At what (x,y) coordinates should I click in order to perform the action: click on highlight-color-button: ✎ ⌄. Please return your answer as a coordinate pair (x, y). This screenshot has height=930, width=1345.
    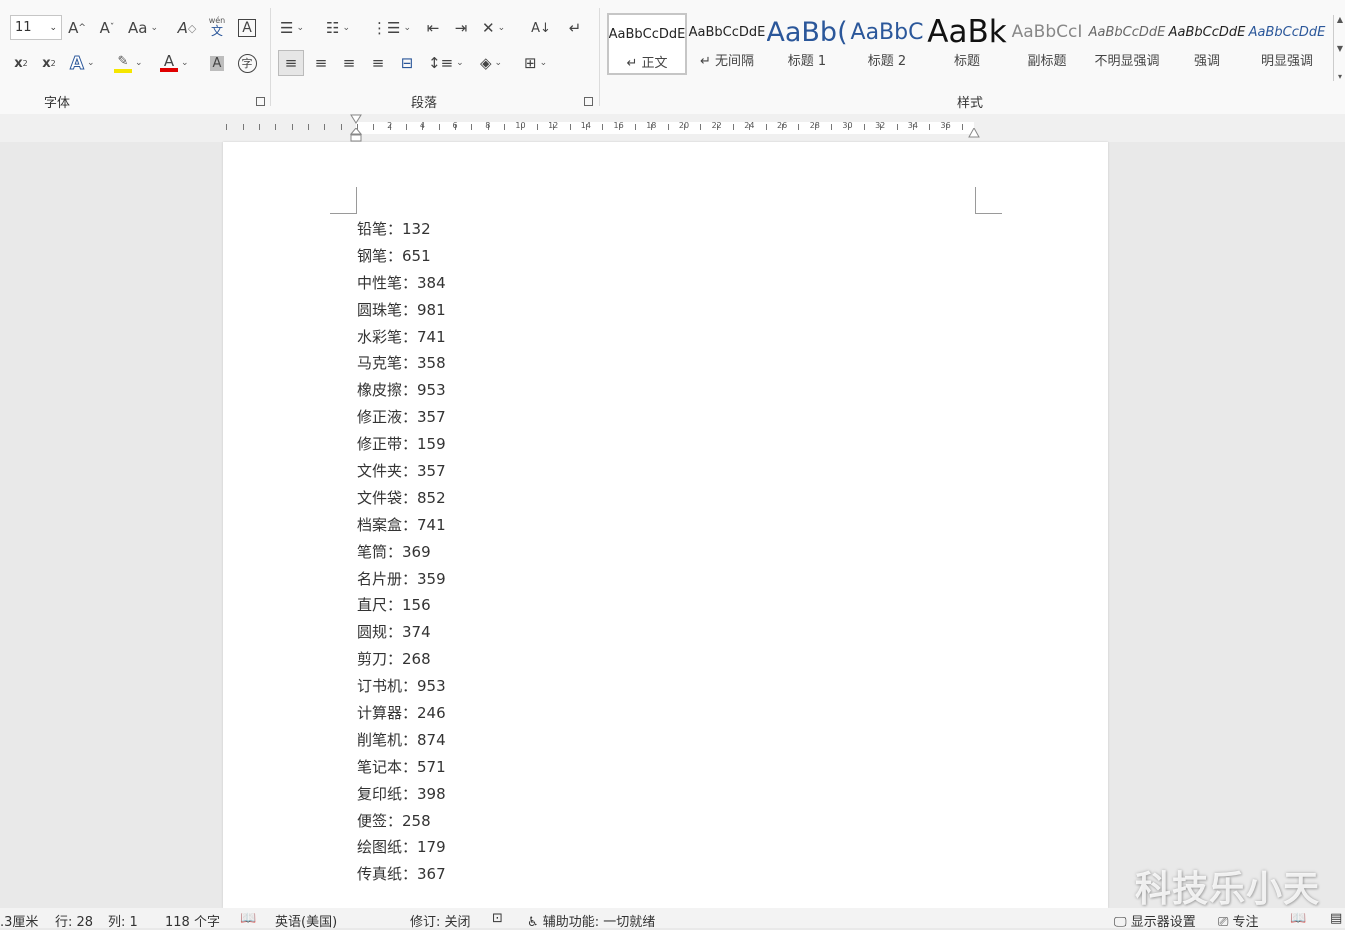
    Looking at the image, I should click on (128, 63).